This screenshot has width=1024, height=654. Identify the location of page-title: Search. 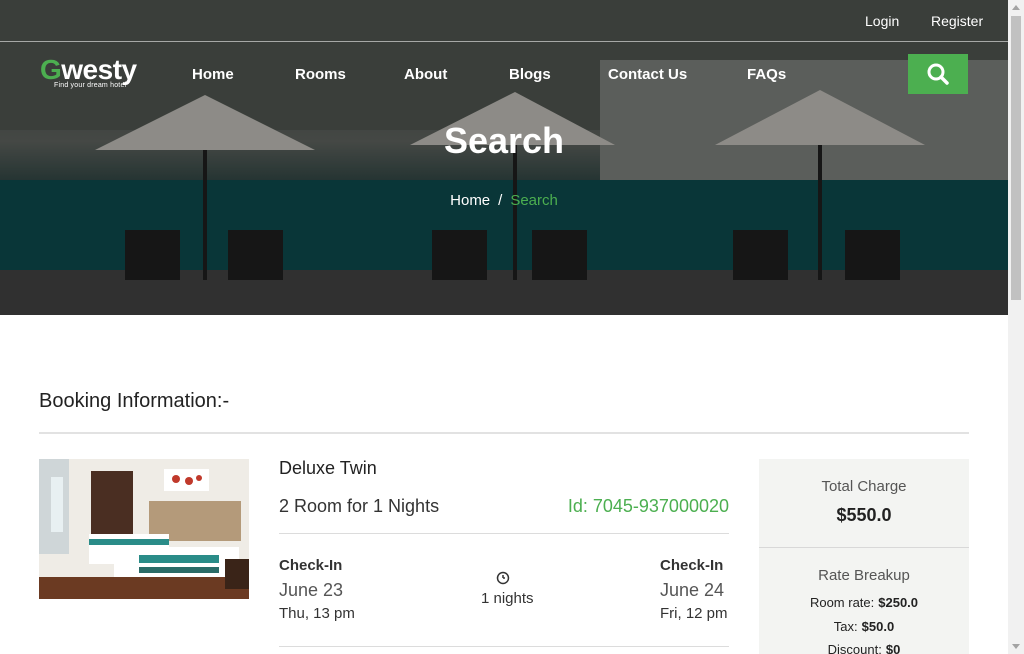
(504, 140).